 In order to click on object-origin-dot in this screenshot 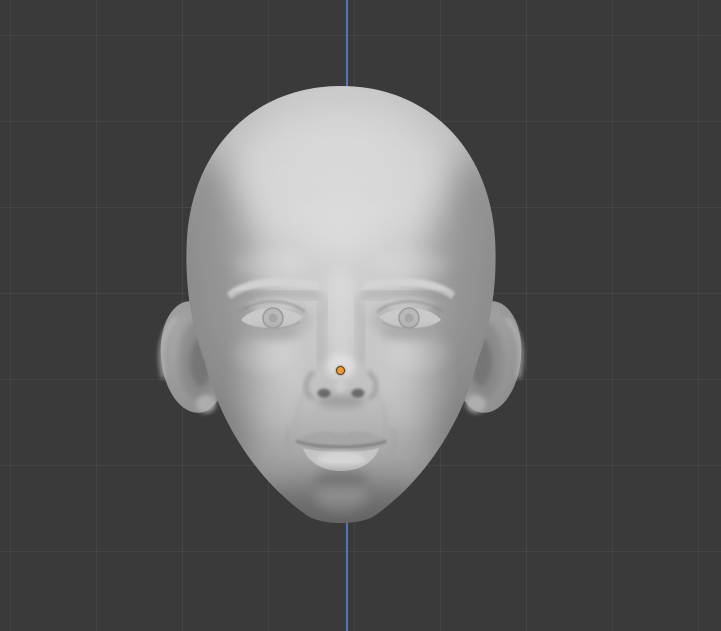, I will do `click(340, 370)`.